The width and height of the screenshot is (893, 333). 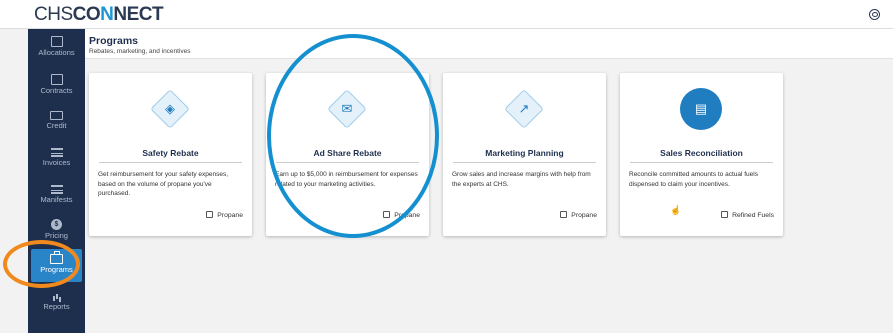 I want to click on user-icon, so click(x=874, y=14).